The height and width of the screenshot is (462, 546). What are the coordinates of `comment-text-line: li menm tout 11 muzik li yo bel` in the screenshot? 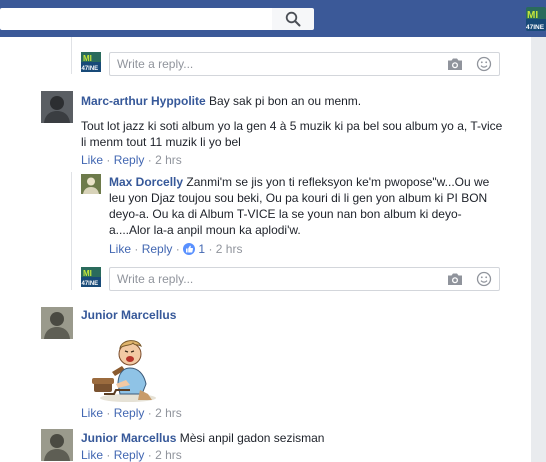 It's located at (161, 142).